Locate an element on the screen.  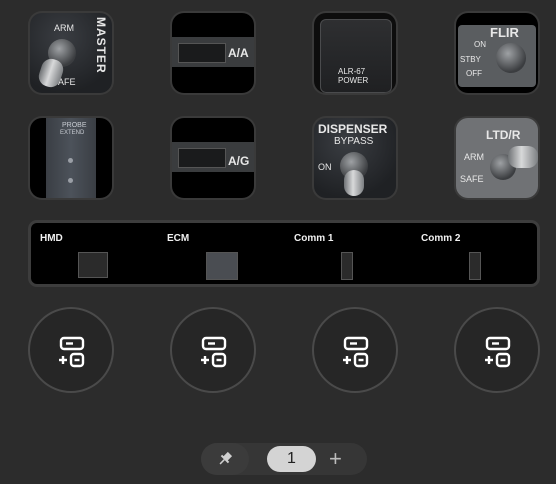
ecm-dial-icon is located at coordinates (222, 266).